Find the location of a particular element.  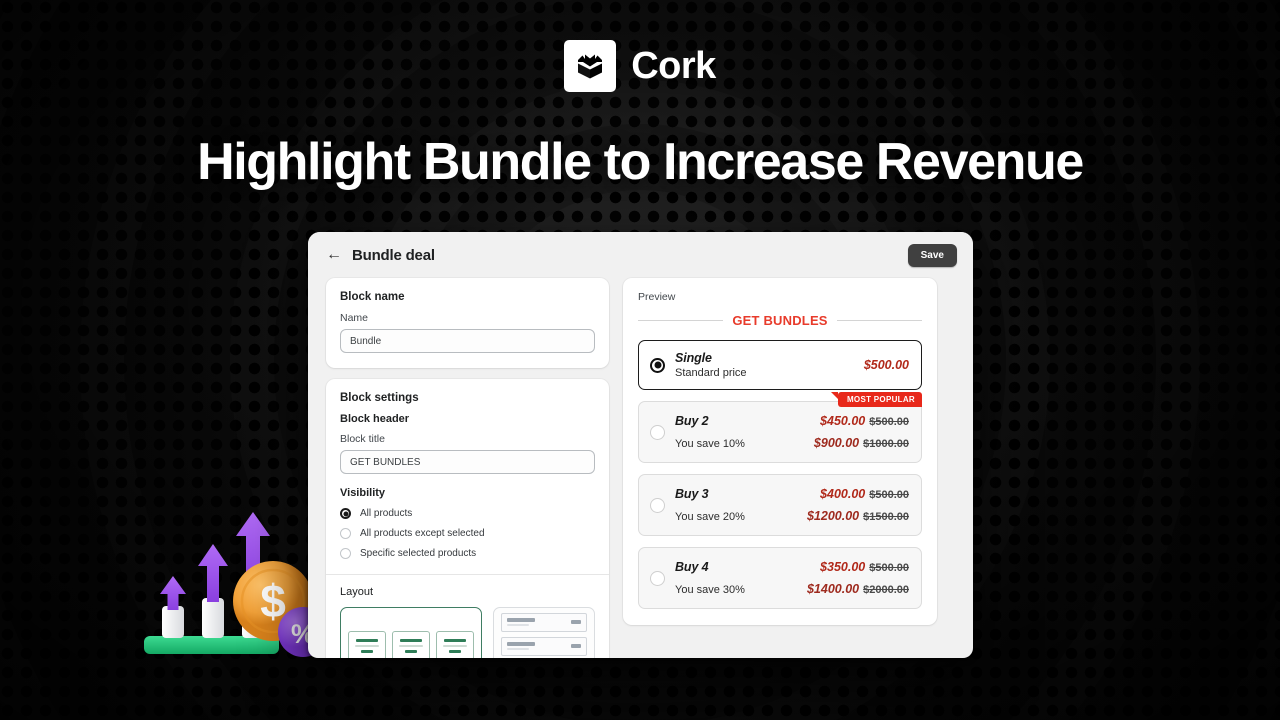

bundle-unit-price: $400.00 is located at coordinates (843, 494).